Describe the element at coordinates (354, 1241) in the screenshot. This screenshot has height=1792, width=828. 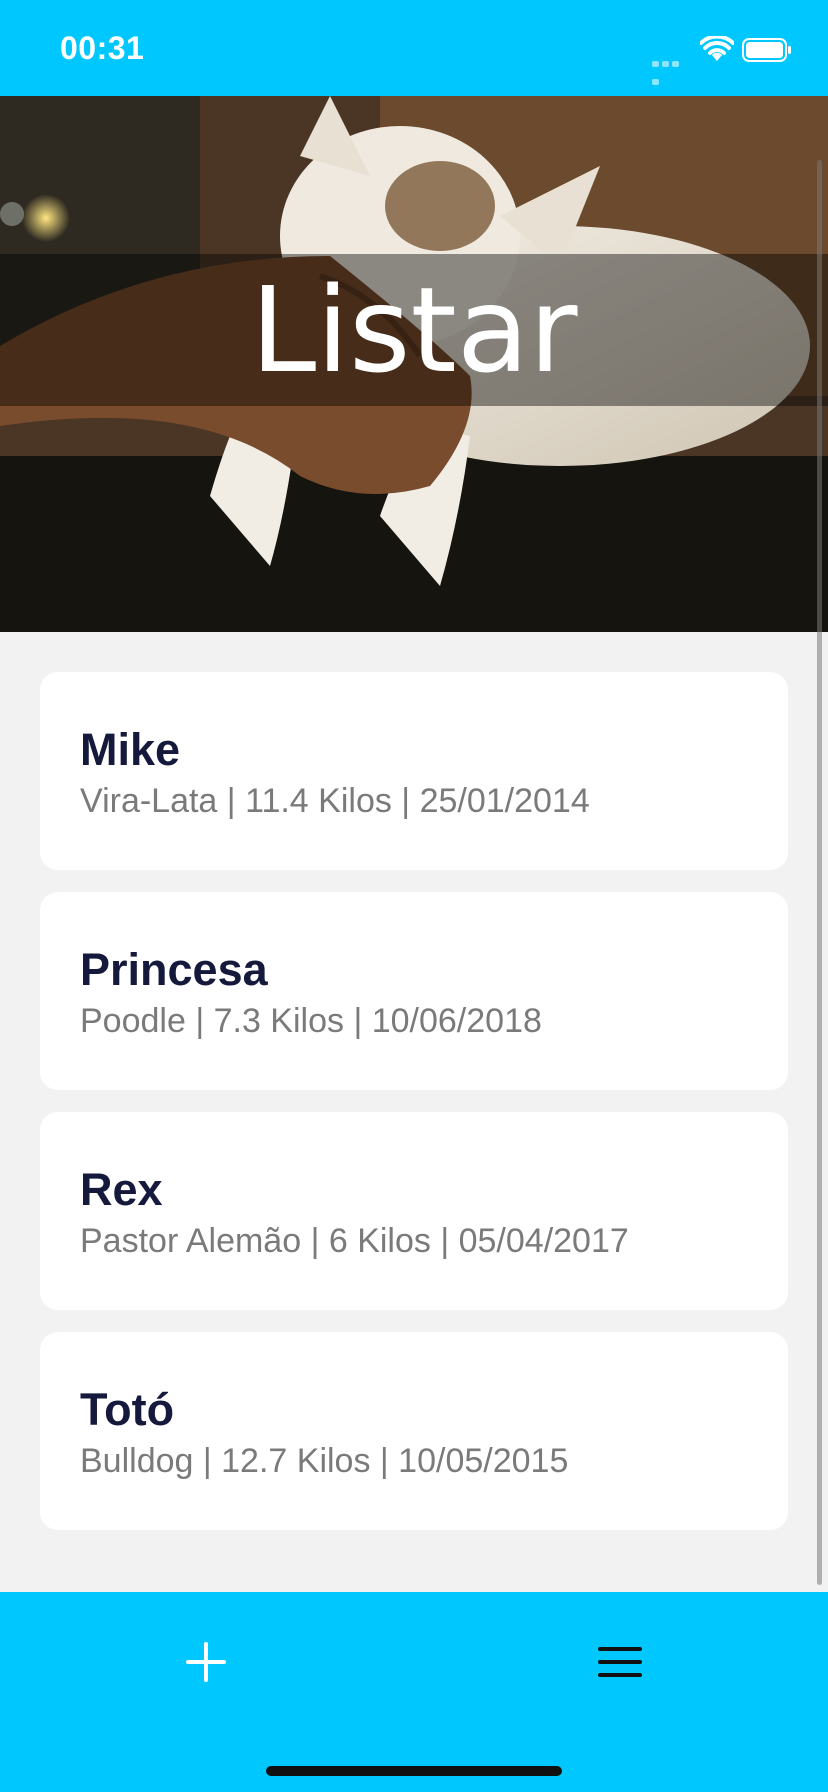
I see `pet-details: Pastor Alemão | 6 Kilos | 05/04/2017` at that location.